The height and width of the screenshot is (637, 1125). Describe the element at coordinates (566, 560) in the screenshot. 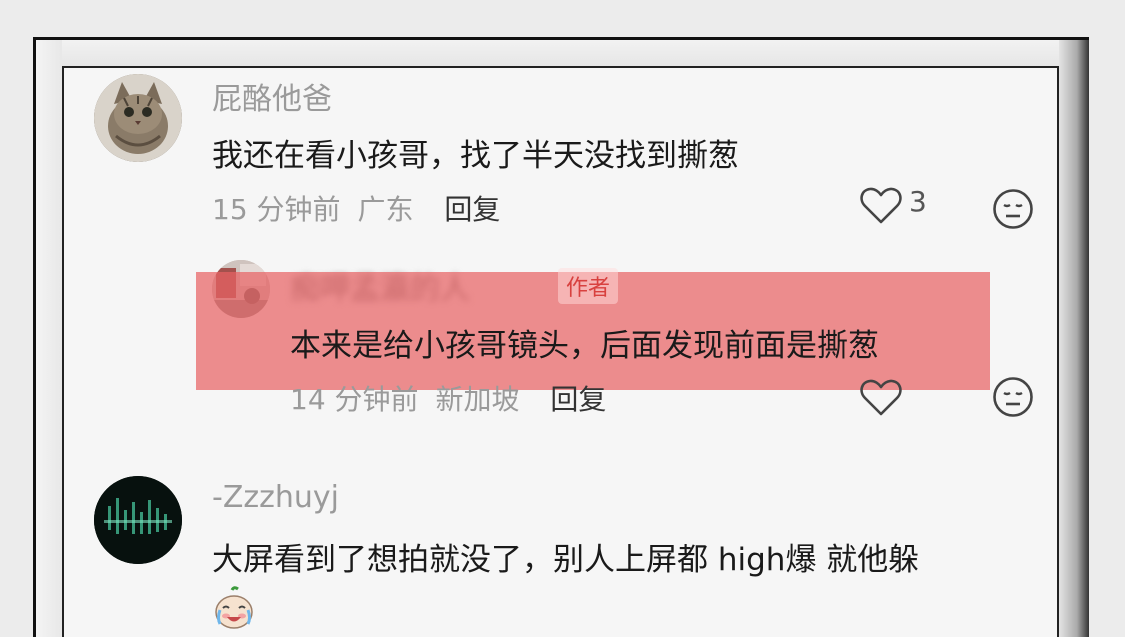

I see `comment-text: 大屏看到了想拍就没了，别人上屏都 high爆 就他躲` at that location.